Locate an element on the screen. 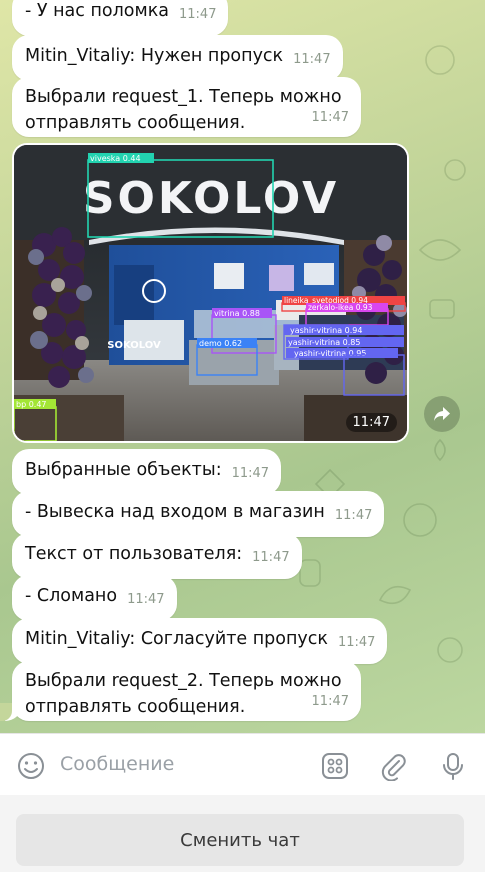 The height and width of the screenshot is (872, 485). svg-text: viveska 0.44 is located at coordinates (115, 158).